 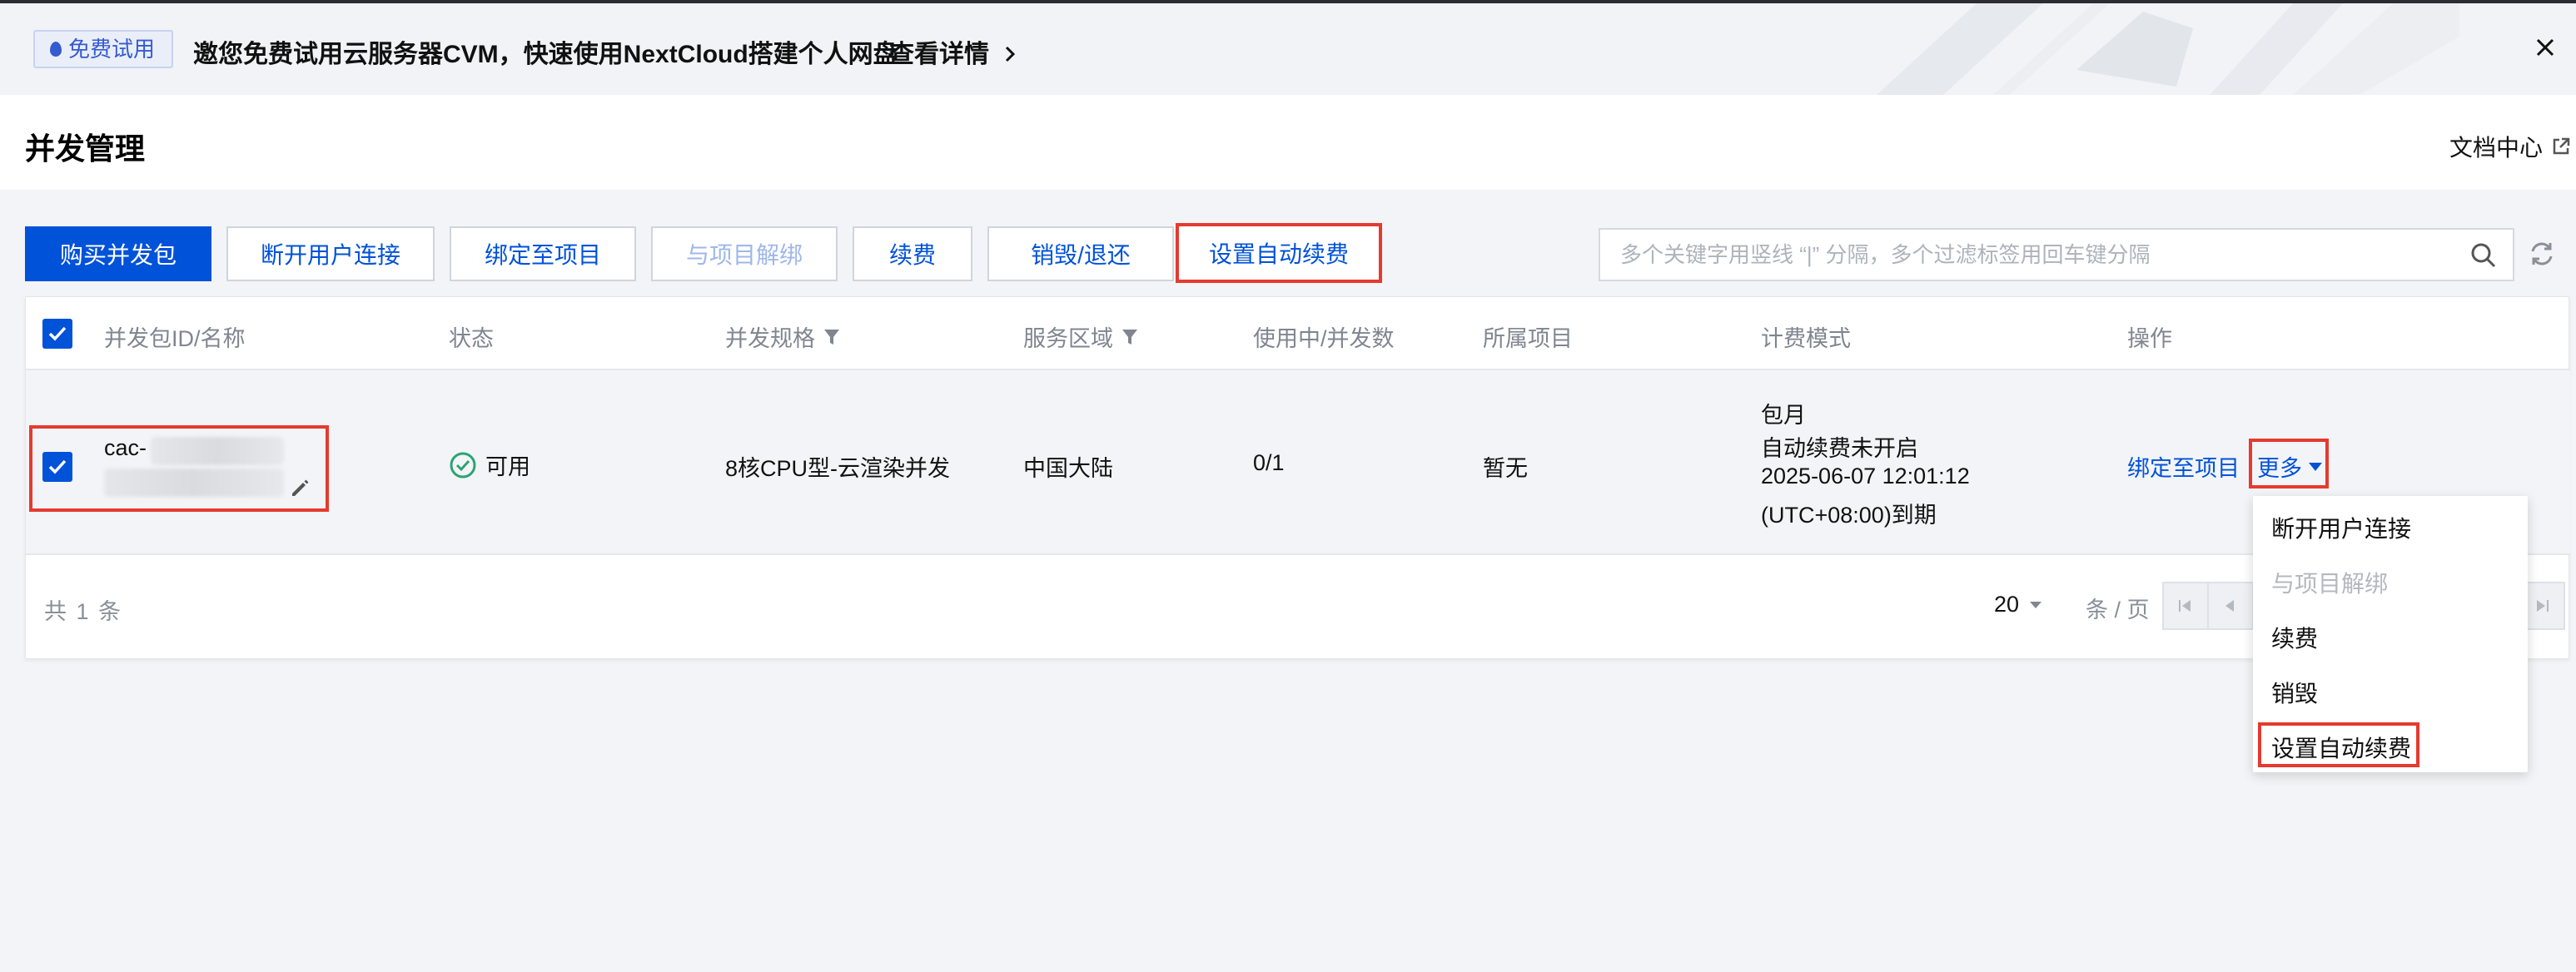 What do you see at coordinates (1068, 469) in the screenshot?
I see `region-cell: 中国大陆` at bounding box center [1068, 469].